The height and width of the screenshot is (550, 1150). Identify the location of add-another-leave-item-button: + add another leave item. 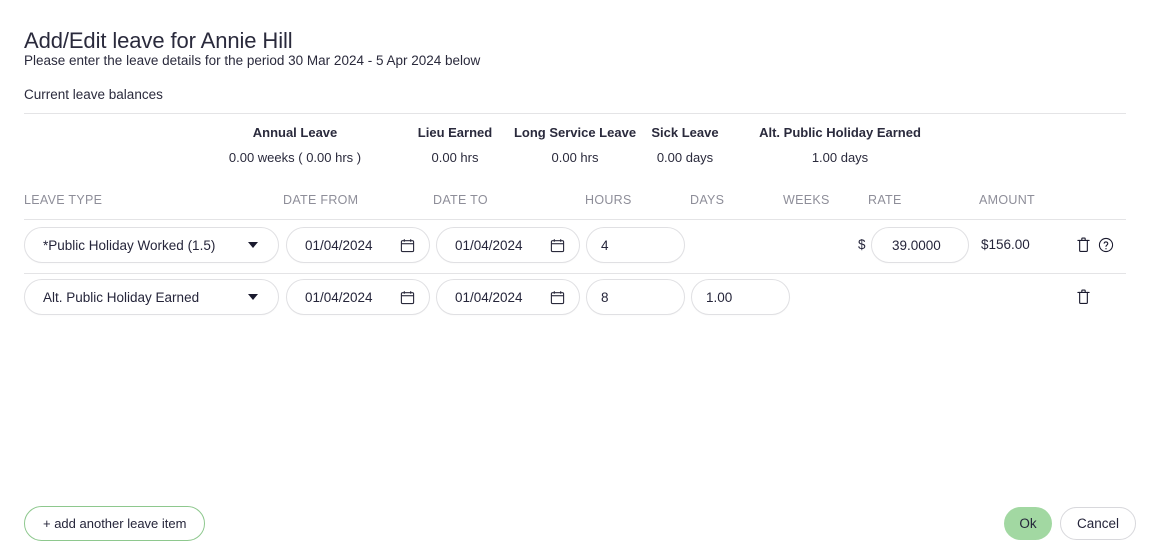
(115, 523).